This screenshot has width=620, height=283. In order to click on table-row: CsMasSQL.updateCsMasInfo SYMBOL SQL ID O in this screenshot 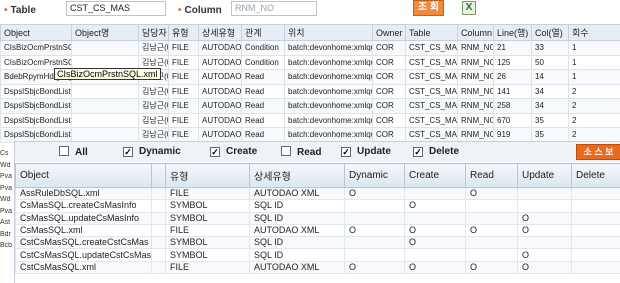, I will do `click(317, 218)`.